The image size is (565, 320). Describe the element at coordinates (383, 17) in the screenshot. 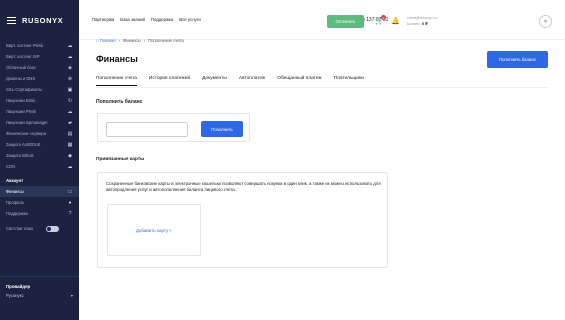

I see `cart-badge: 0` at that location.